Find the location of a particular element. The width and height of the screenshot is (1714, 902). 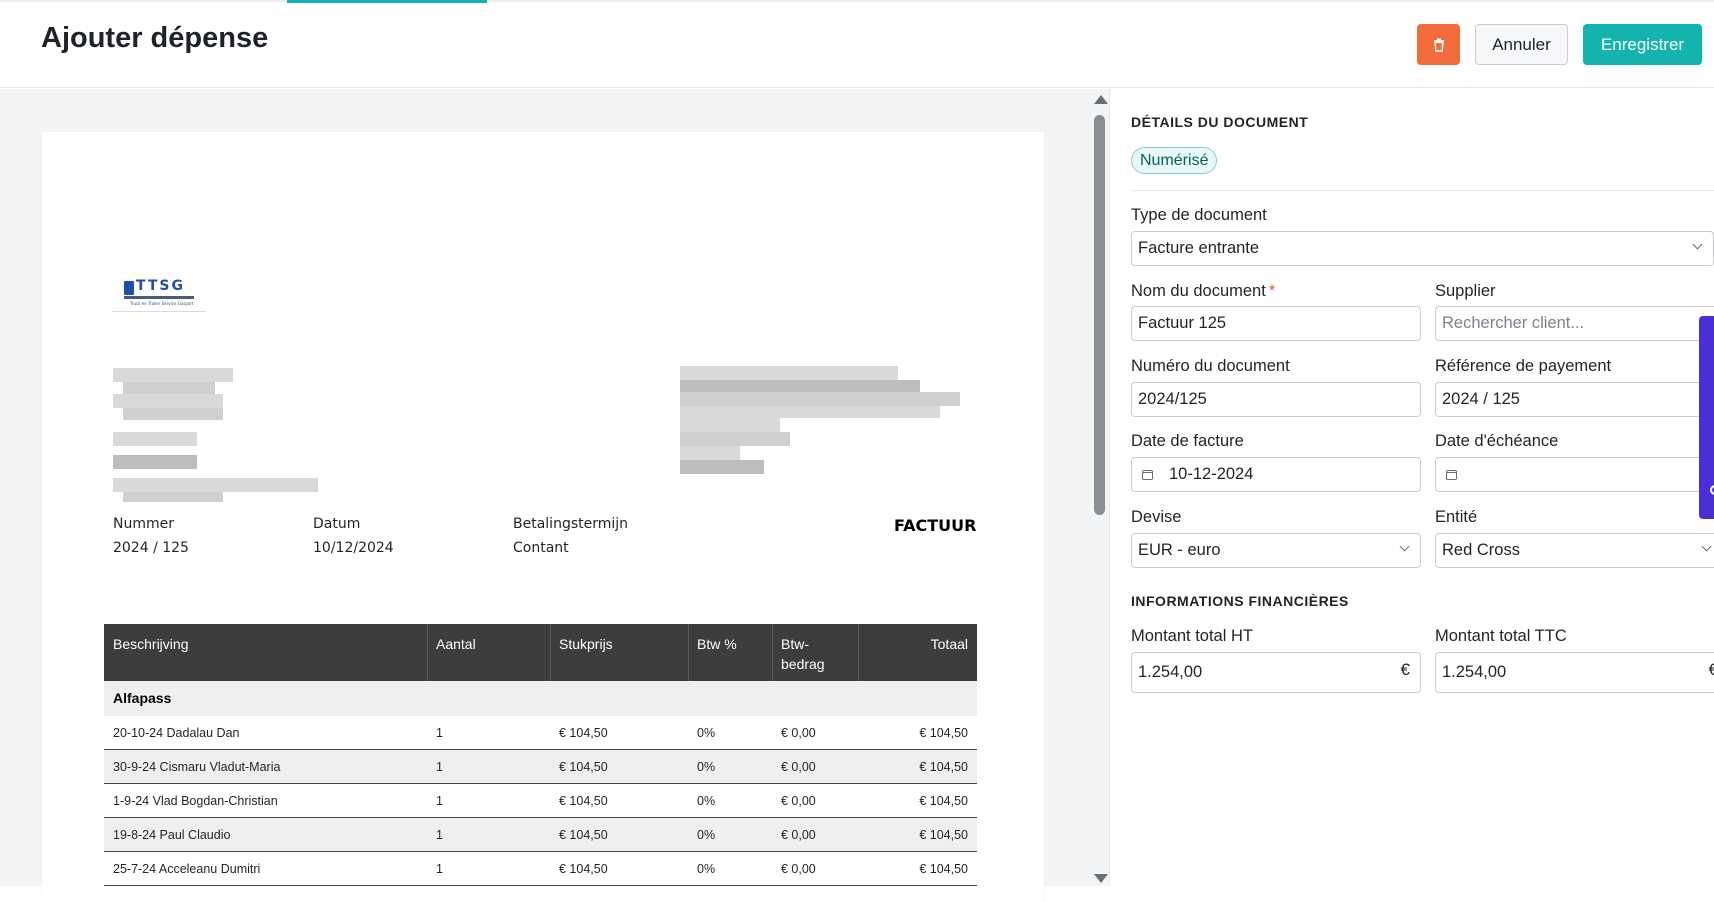

total-ttc-input: 1.254,00 € is located at coordinates (1574, 672).